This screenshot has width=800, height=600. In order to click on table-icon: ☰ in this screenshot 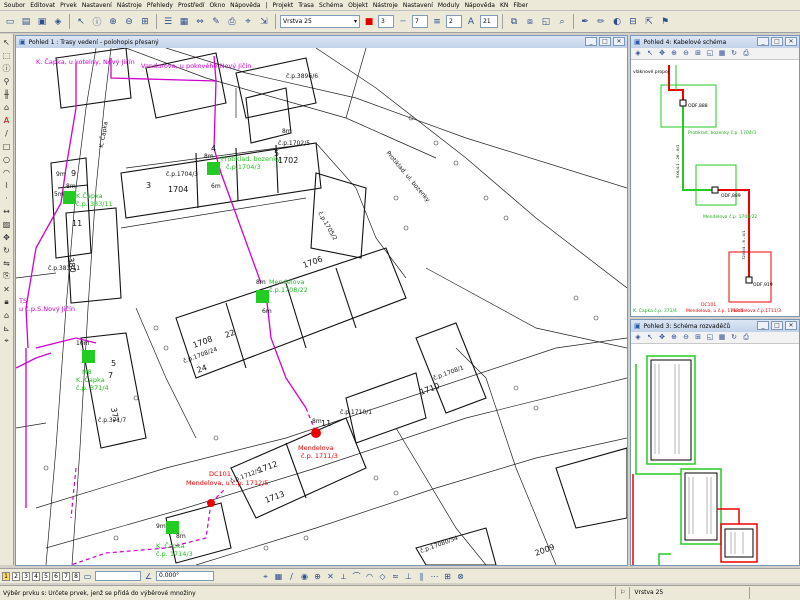, I will do `click(168, 22)`.